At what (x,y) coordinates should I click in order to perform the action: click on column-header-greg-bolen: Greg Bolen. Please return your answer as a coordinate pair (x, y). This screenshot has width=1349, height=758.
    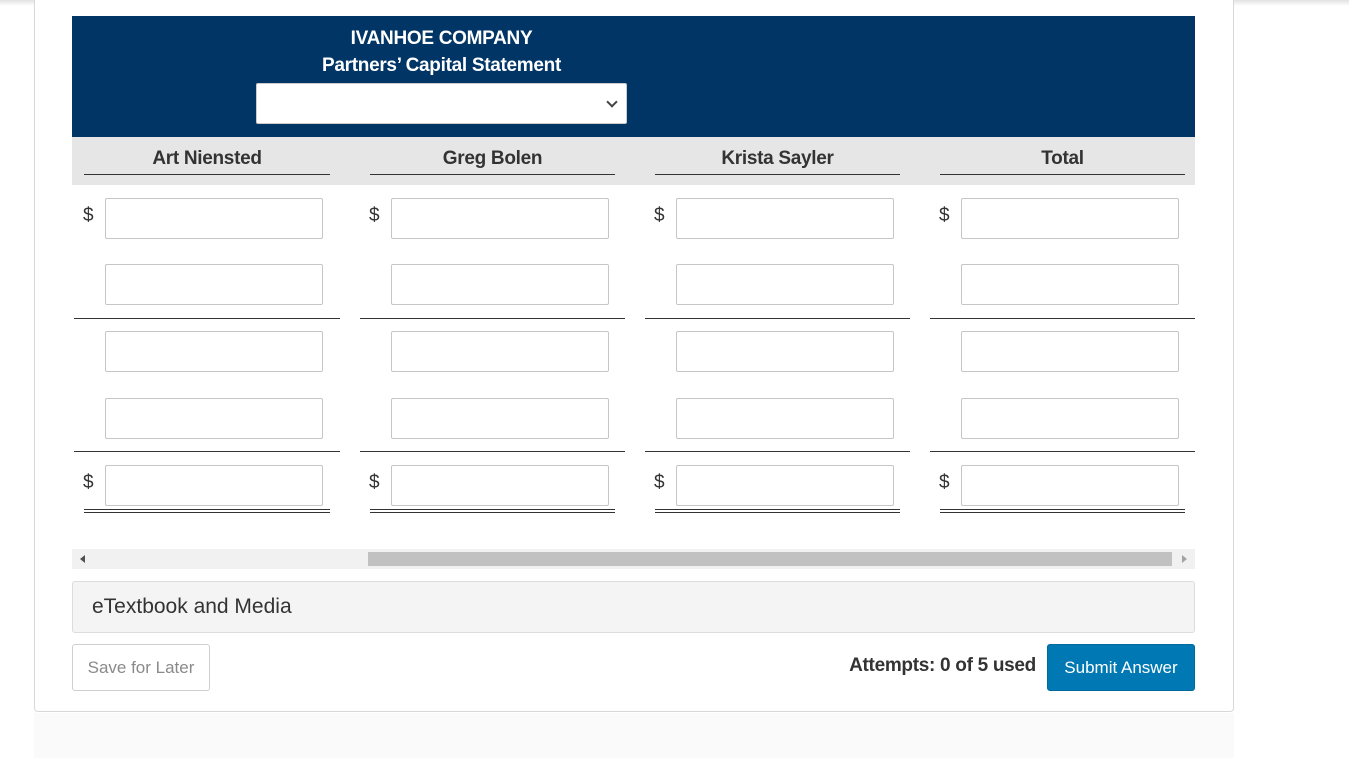
    Looking at the image, I should click on (492, 161).